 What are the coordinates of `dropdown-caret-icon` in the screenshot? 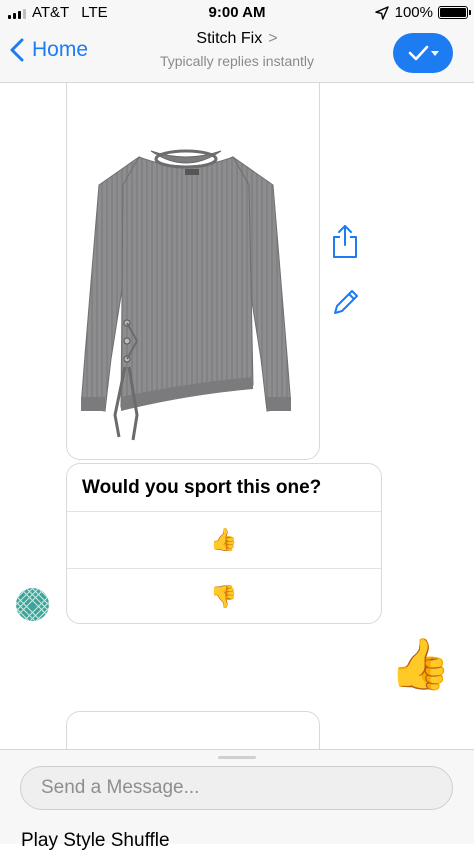 It's located at (435, 53).